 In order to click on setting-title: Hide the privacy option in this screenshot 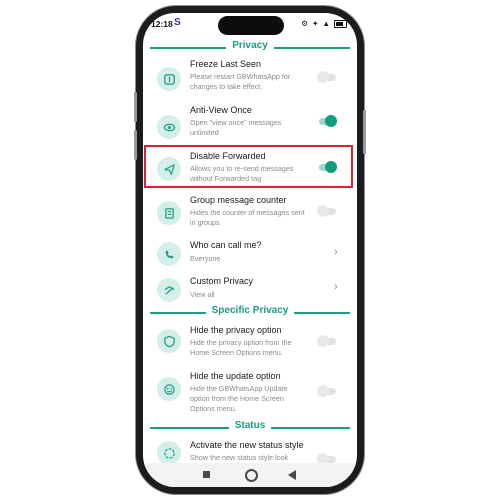, I will do `click(236, 330)`.